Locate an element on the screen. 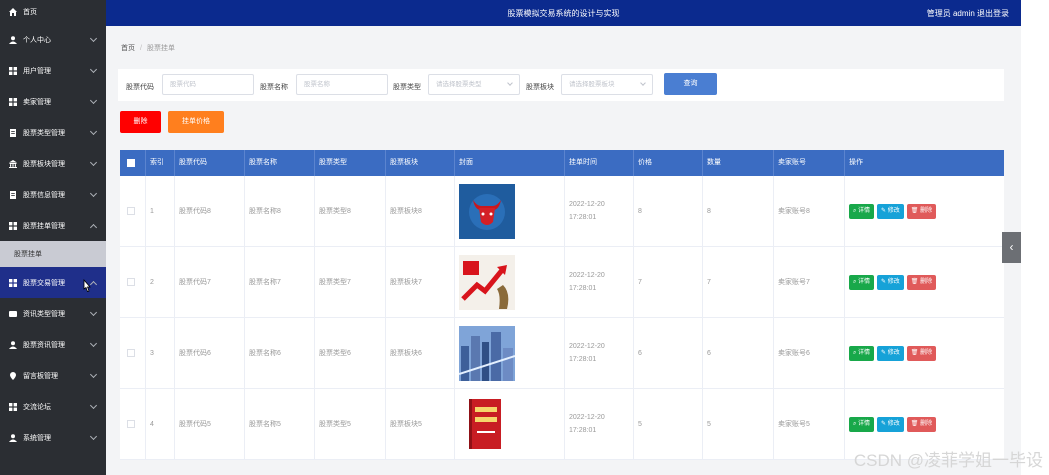  cell-qty: 5 is located at coordinates (738, 424).